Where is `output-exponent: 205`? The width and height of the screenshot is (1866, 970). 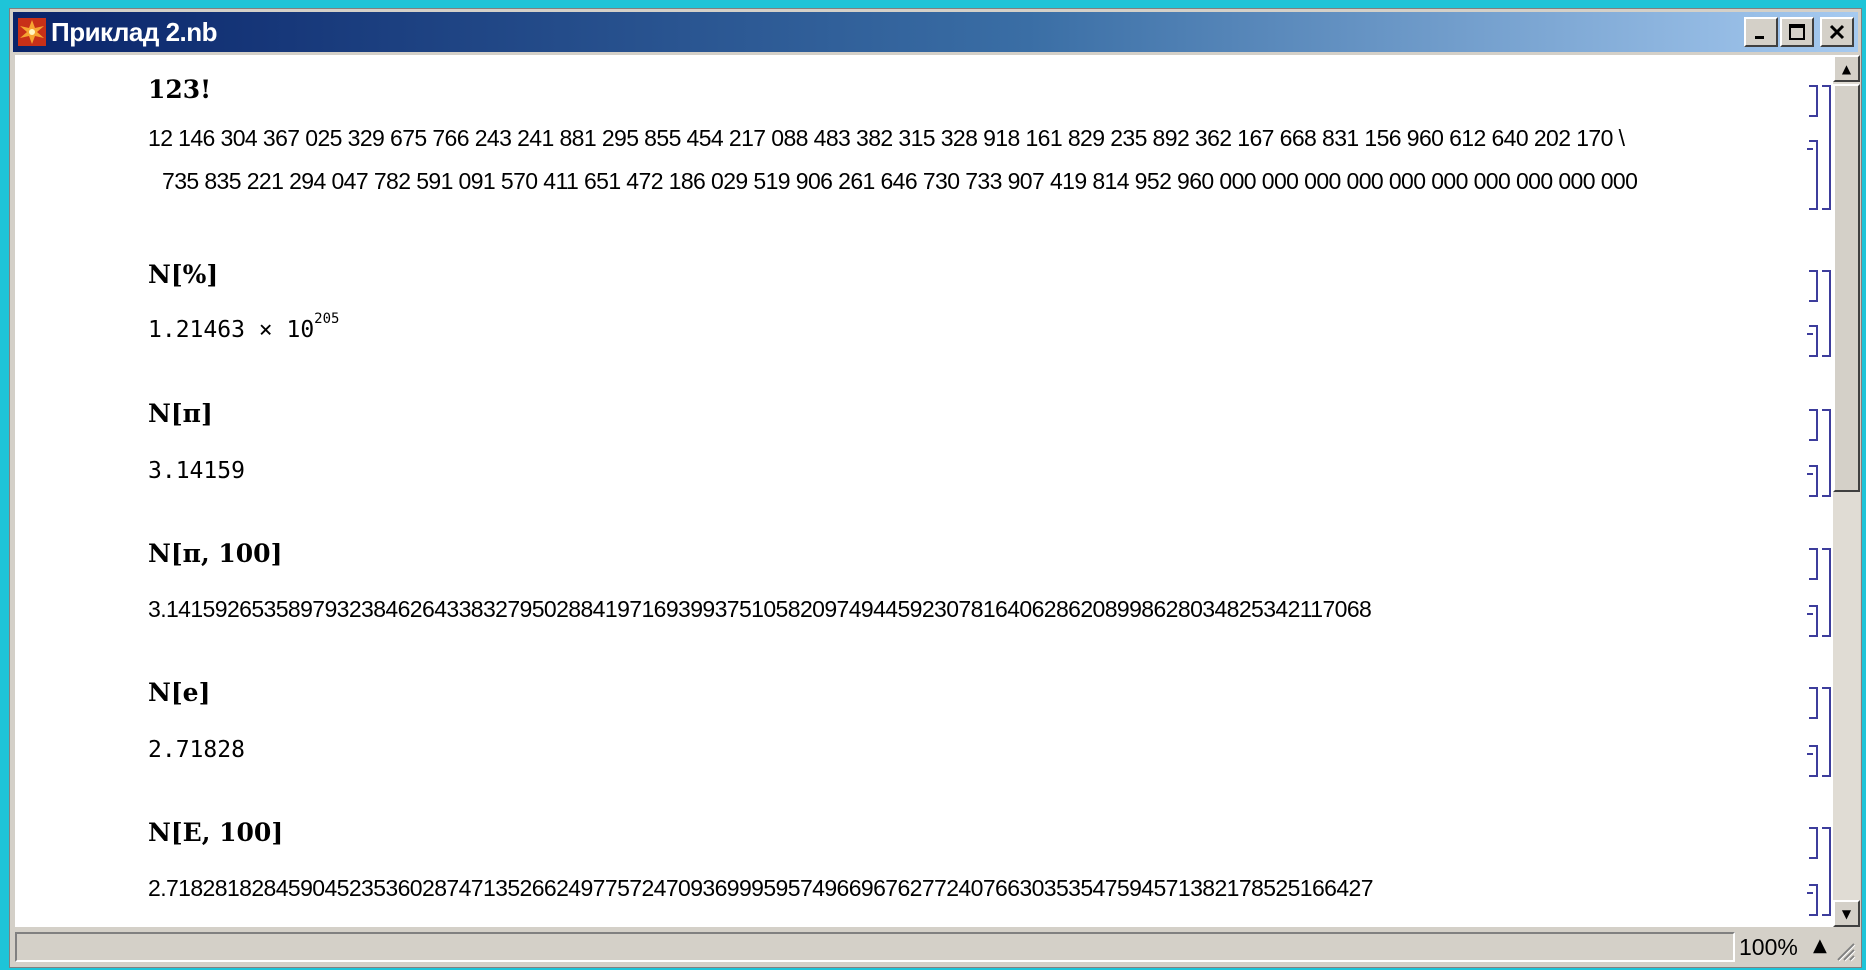 output-exponent: 205 is located at coordinates (327, 319).